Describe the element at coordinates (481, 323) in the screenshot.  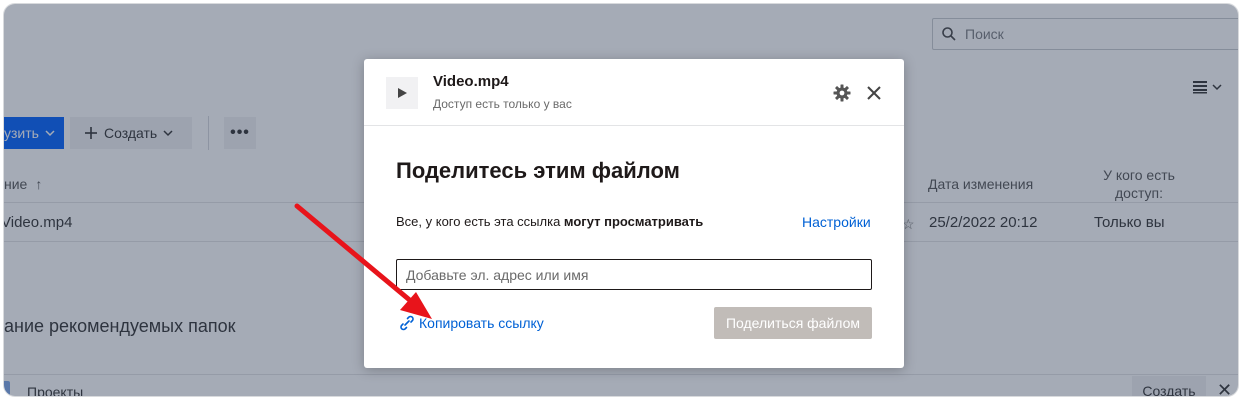
I see `copy-link-label: Копировать ссылку` at that location.